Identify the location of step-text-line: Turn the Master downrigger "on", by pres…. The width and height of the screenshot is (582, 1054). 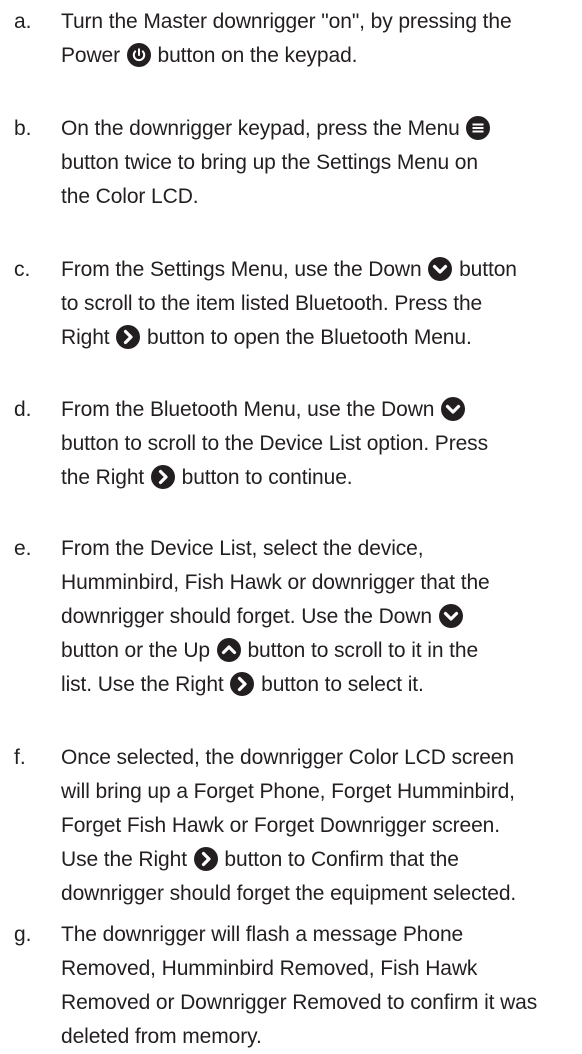
(321, 22).